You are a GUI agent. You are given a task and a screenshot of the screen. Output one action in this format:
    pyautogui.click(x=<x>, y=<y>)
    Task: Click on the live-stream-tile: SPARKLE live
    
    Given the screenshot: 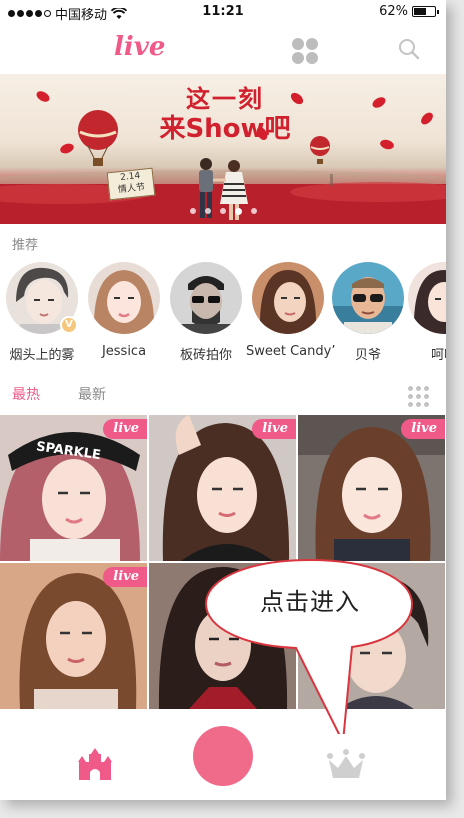 What is the action you would take?
    pyautogui.click(x=73, y=488)
    